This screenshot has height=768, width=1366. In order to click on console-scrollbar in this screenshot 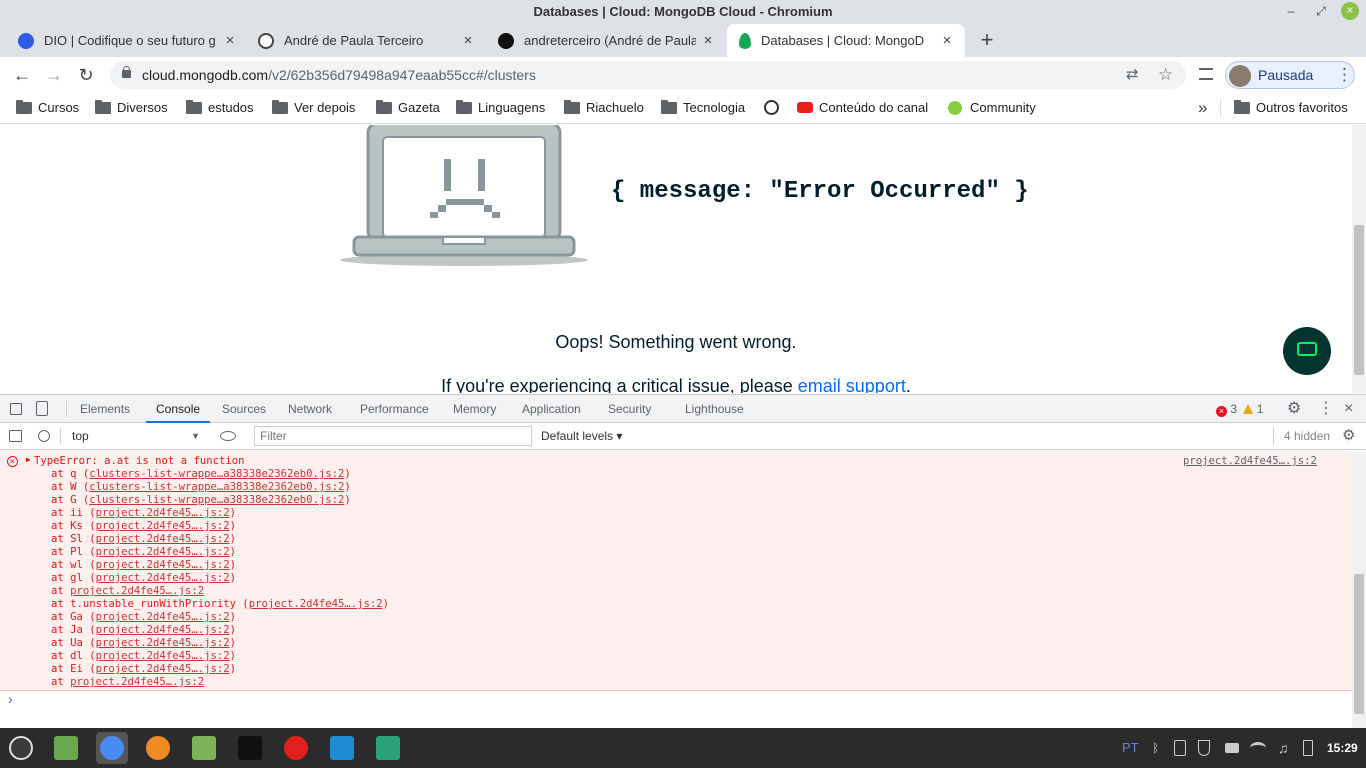, I will do `click(1359, 590)`.